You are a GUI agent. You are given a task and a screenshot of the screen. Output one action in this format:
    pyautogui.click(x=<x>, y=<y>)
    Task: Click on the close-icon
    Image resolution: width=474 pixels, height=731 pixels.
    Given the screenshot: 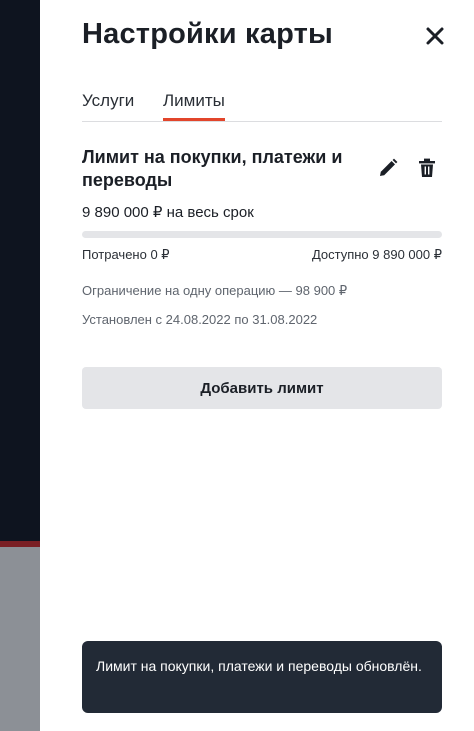 What is the action you would take?
    pyautogui.click(x=435, y=36)
    